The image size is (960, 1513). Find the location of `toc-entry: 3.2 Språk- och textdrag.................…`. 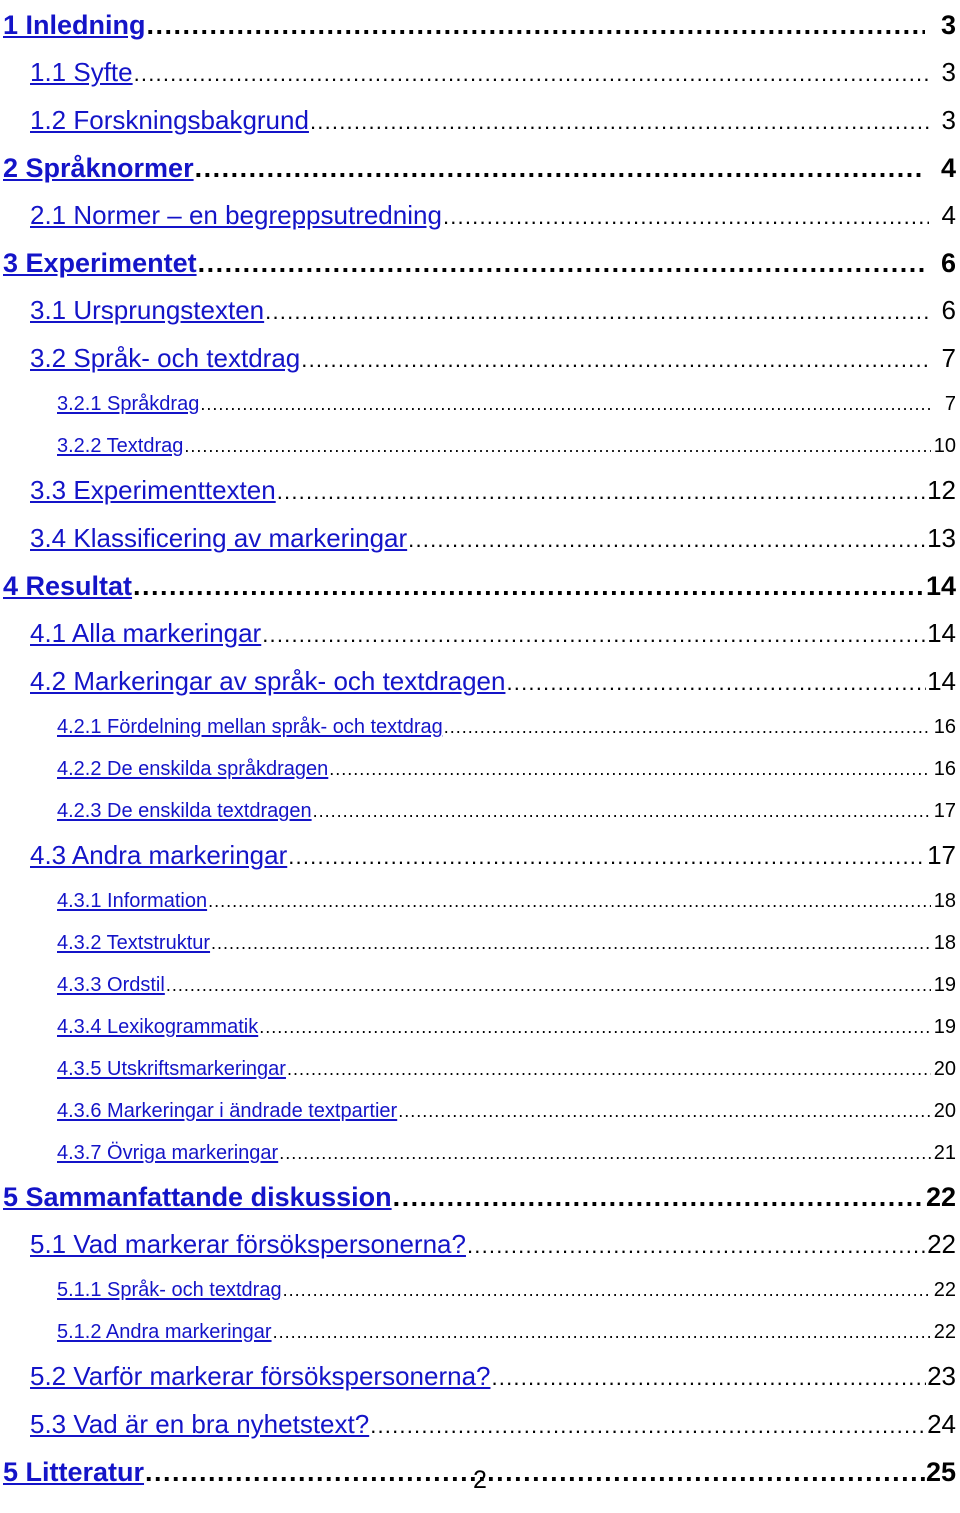

toc-entry: 3.2 Språk- och textdrag.................… is located at coordinates (480, 359).